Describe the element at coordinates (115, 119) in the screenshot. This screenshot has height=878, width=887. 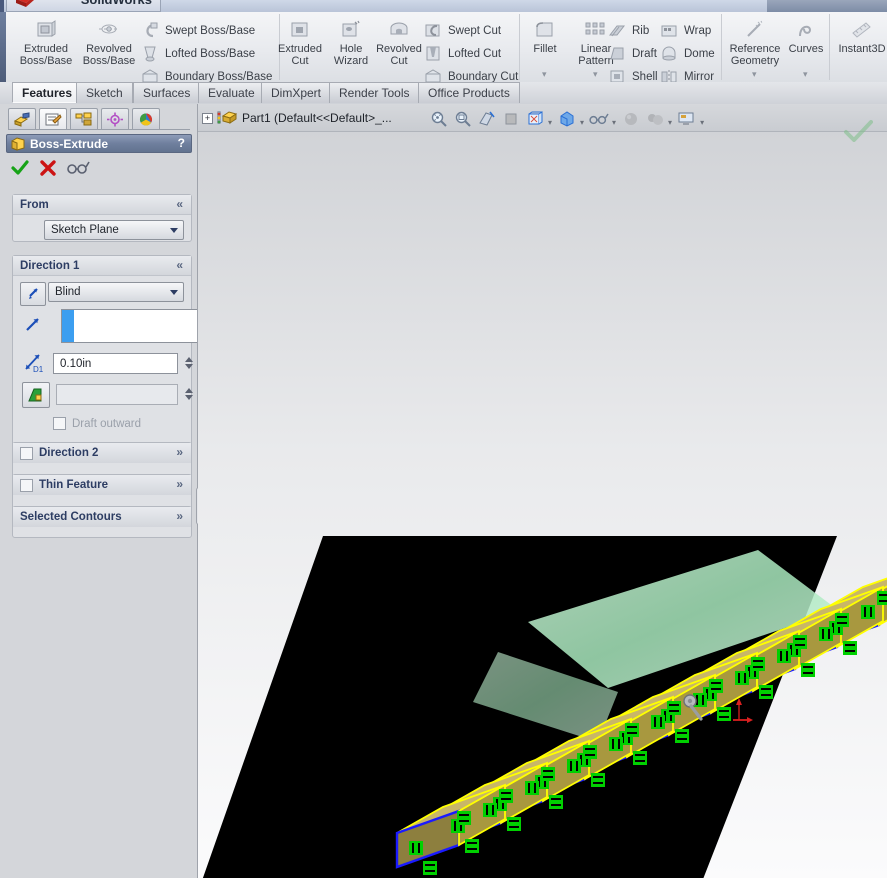
I see `sidebar-item-dimxpert-manager` at that location.